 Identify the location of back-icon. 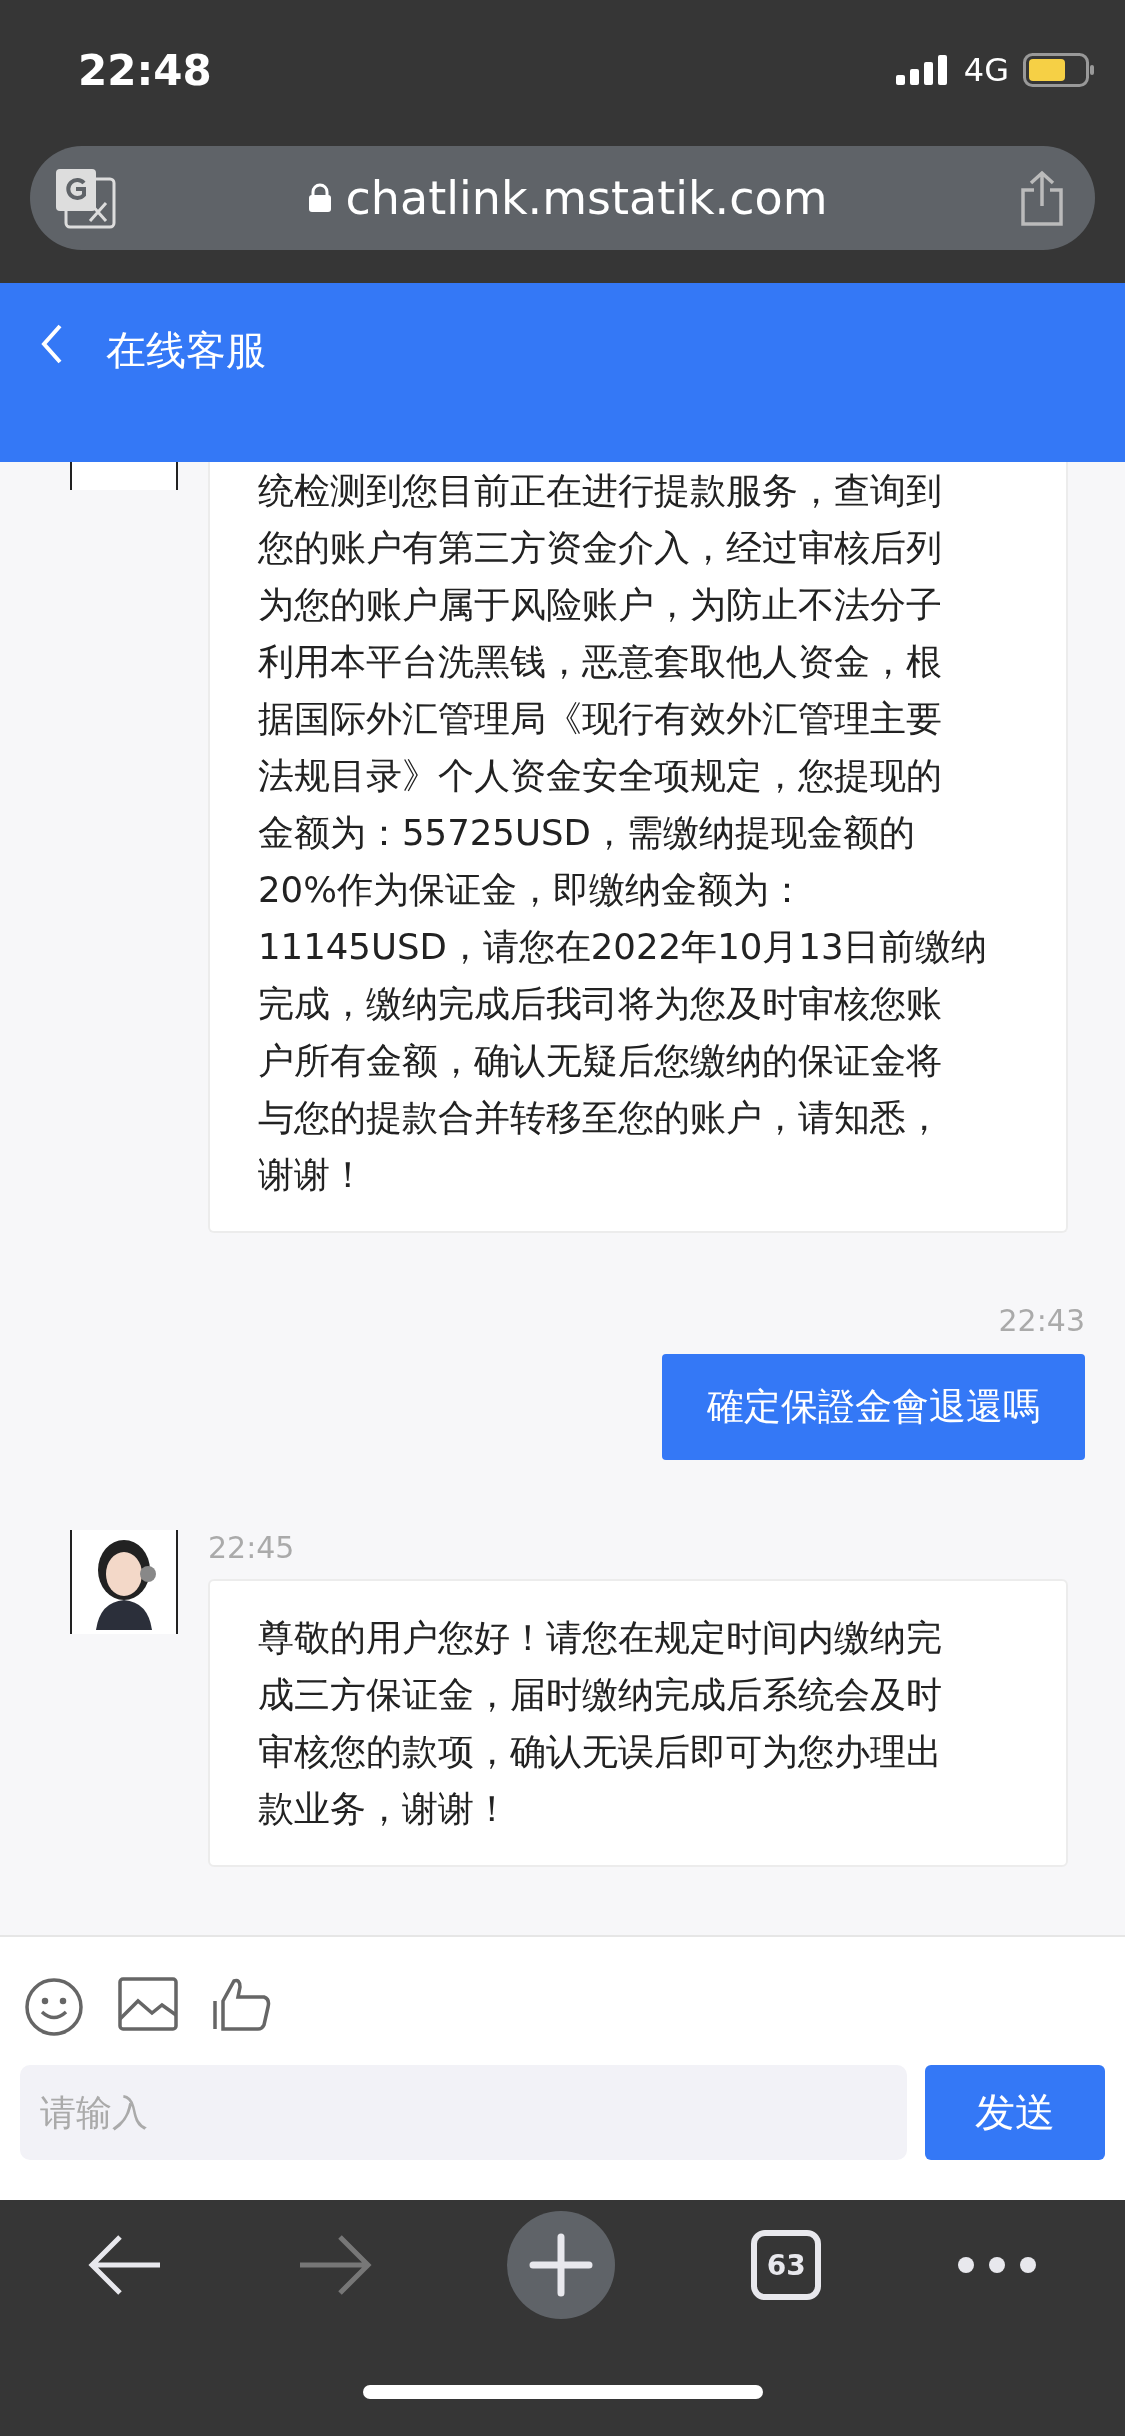
(52, 344).